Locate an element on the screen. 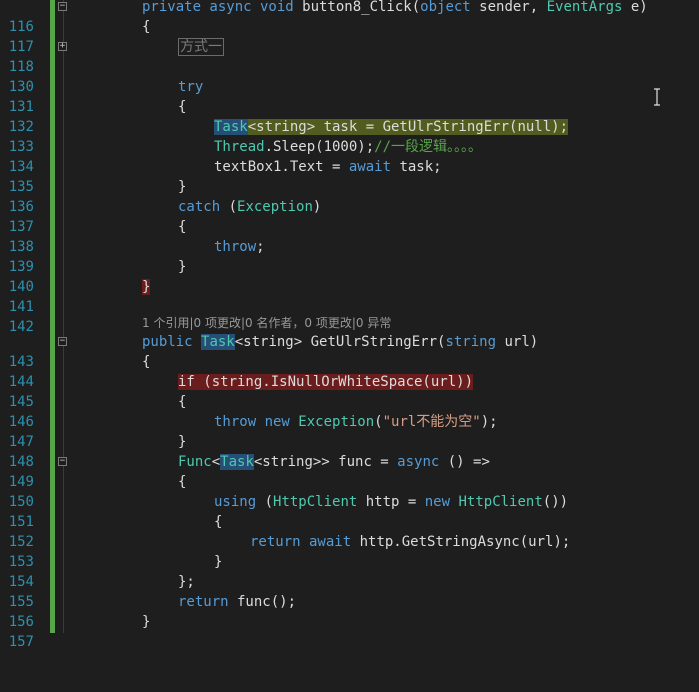 This screenshot has width=699, height=692. string-literal: "url不能为空" is located at coordinates (431, 422).